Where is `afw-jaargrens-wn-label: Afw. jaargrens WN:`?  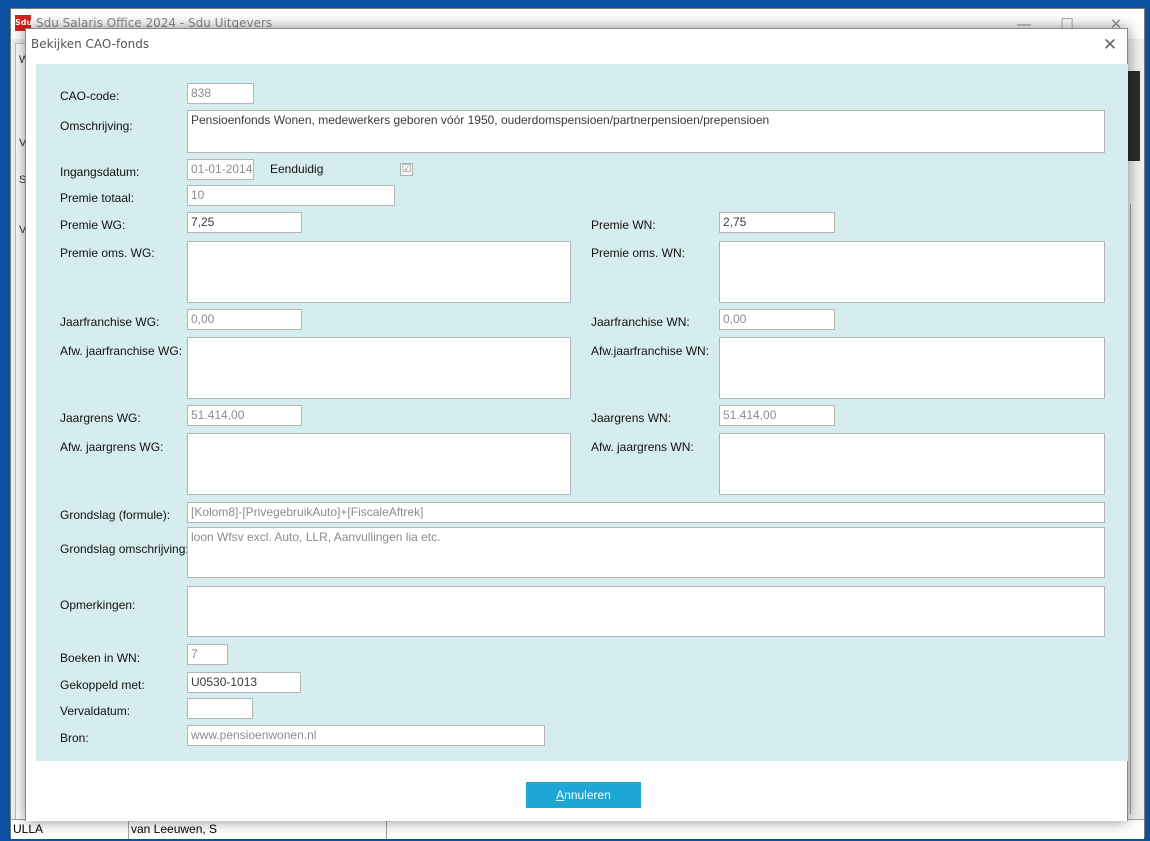
afw-jaargrens-wn-label: Afw. jaargrens WN: is located at coordinates (642, 447).